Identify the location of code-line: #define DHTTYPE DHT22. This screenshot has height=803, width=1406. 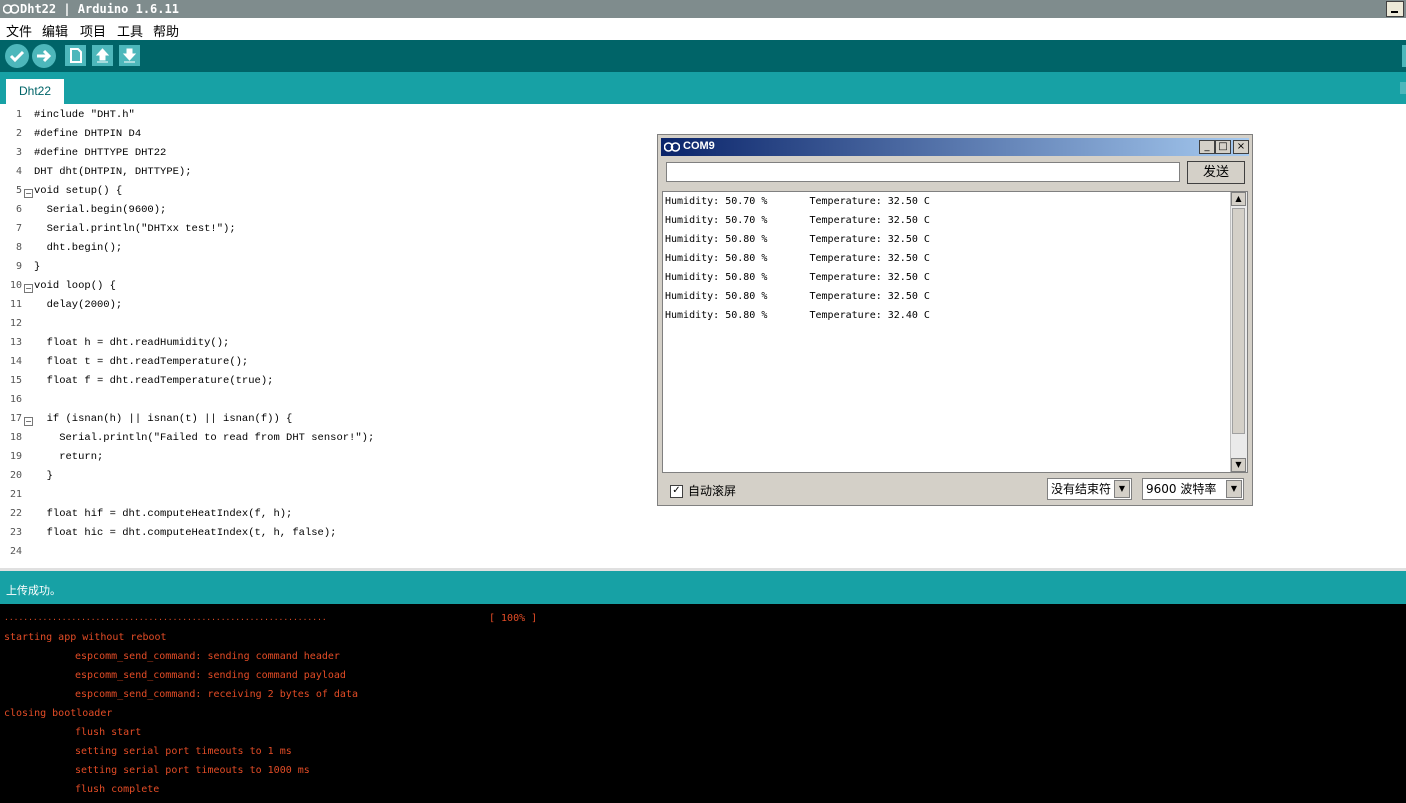
(100, 153).